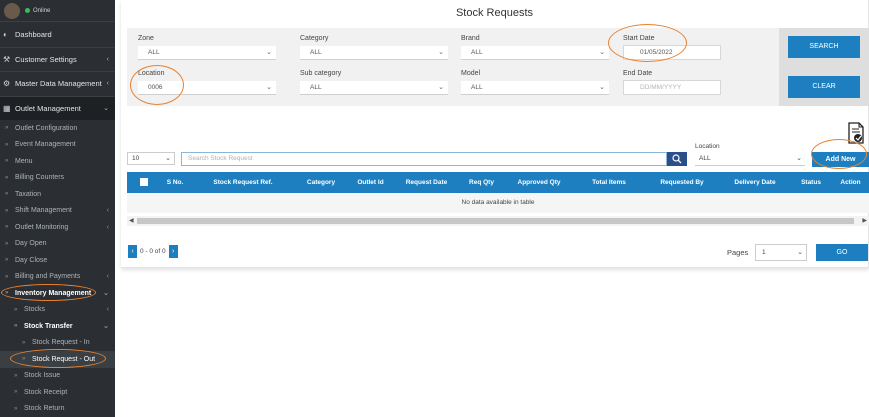 This screenshot has width=869, height=417. Describe the element at coordinates (677, 159) in the screenshot. I see `search-icon-button` at that location.